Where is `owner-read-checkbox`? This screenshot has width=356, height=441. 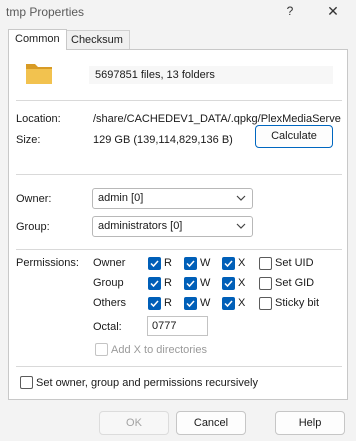 owner-read-checkbox is located at coordinates (154, 263).